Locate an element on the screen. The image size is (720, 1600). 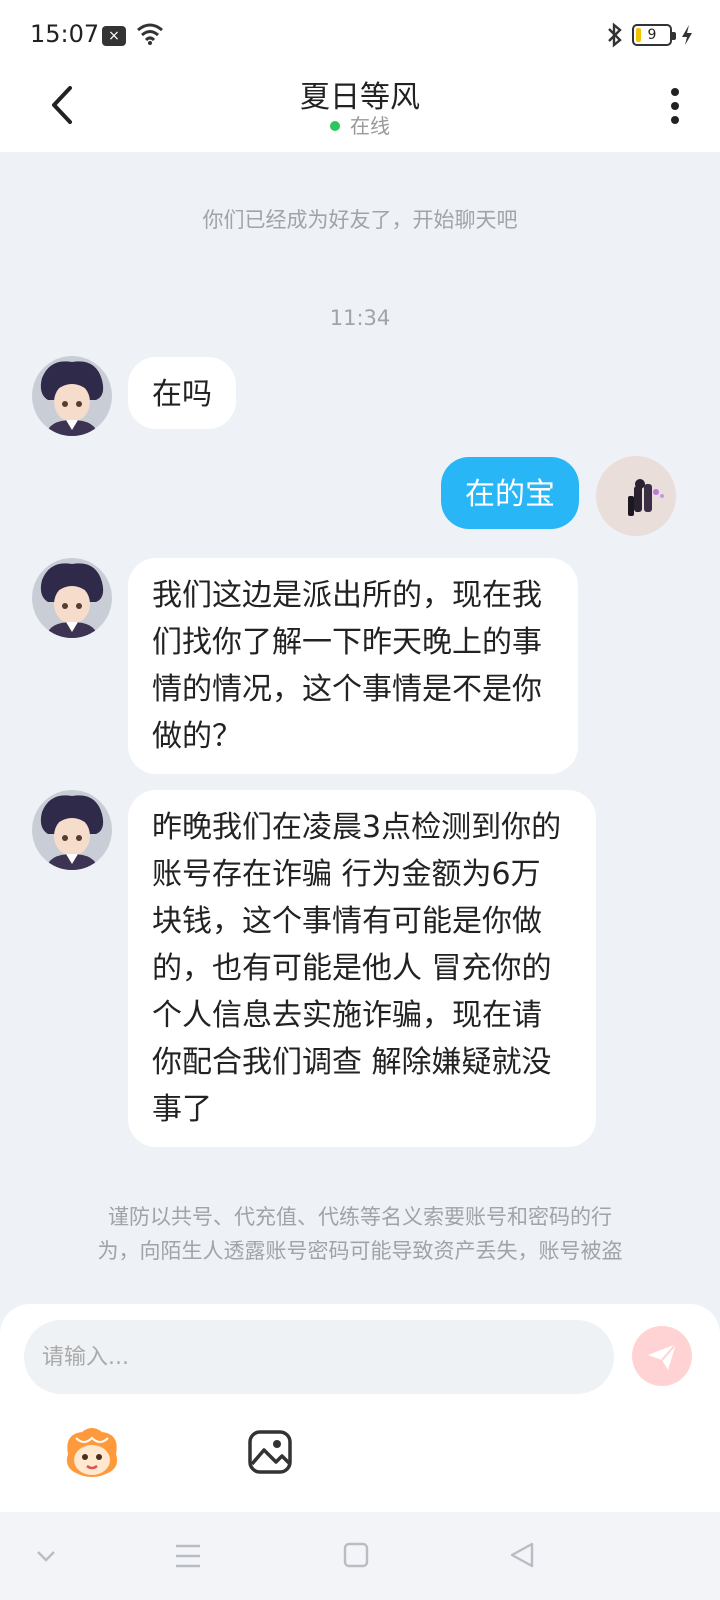
nav-collapse-button is located at coordinates (46, 1556).